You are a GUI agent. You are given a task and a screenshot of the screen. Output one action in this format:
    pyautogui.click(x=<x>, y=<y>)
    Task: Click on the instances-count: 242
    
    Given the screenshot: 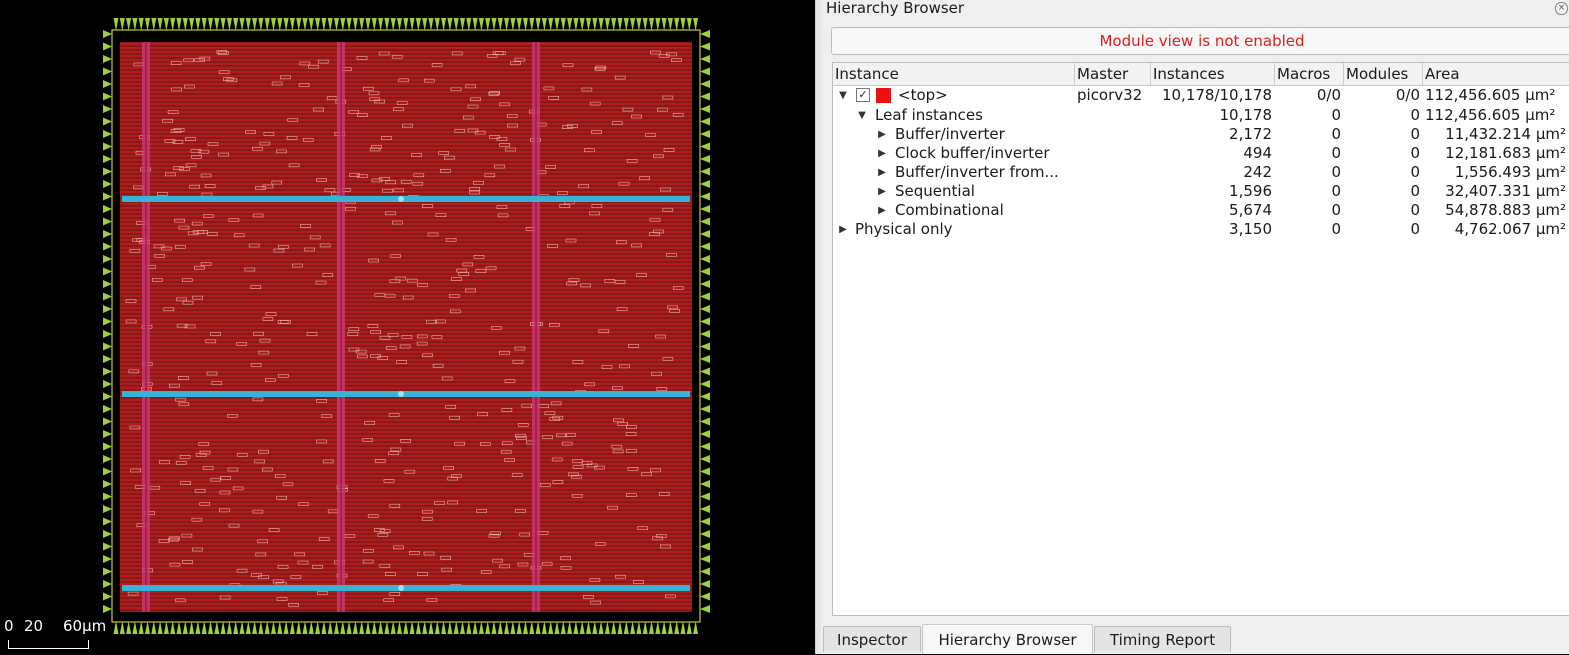 What is the action you would take?
    pyautogui.click(x=1257, y=172)
    